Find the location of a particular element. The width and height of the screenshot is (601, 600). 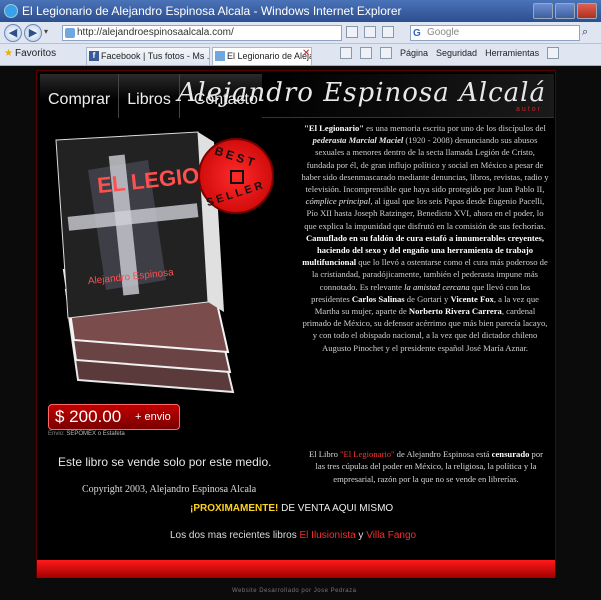

url-input: http://alejandroespinosaalcala.com/ is located at coordinates (202, 33).